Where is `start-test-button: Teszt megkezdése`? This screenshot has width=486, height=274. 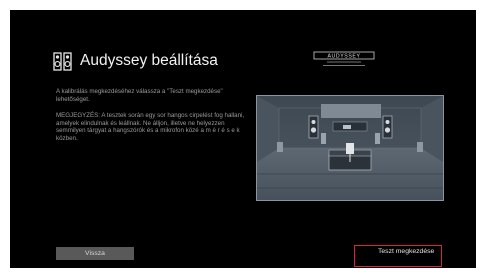
start-test-button: Teszt megkezdése is located at coordinates (398, 256).